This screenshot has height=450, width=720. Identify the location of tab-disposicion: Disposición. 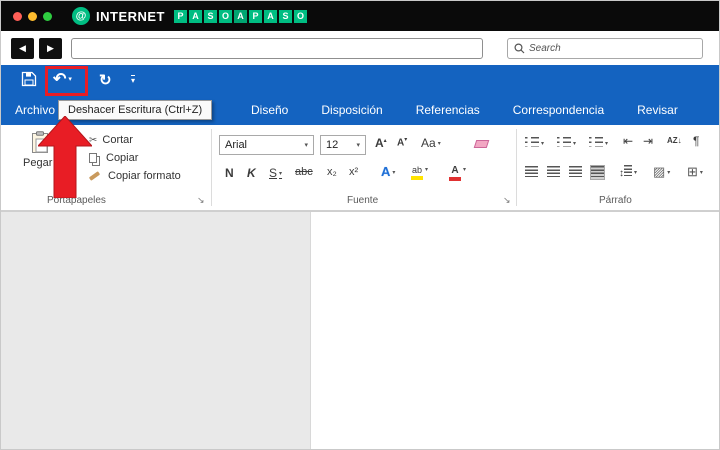
(351, 110).